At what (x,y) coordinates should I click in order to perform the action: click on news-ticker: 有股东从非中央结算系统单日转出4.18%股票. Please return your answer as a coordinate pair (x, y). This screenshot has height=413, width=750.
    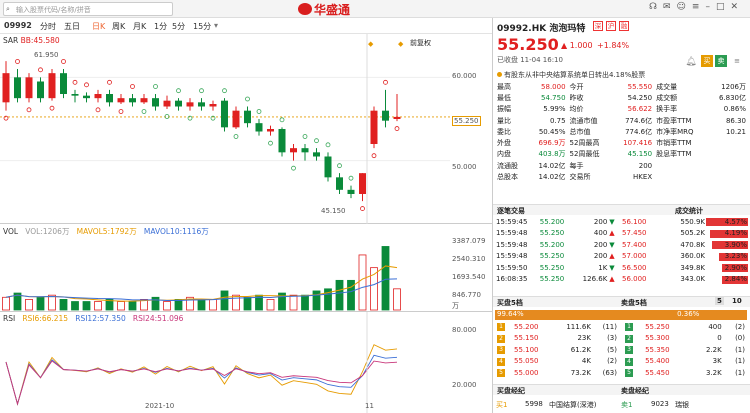
    Looking at the image, I should click on (622, 75).